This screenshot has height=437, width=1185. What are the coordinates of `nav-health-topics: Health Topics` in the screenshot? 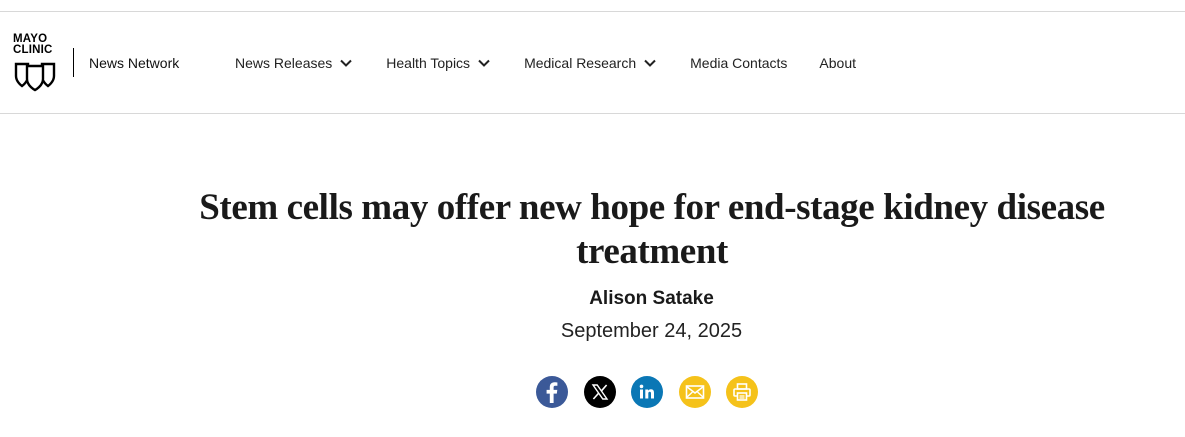 It's located at (438, 63).